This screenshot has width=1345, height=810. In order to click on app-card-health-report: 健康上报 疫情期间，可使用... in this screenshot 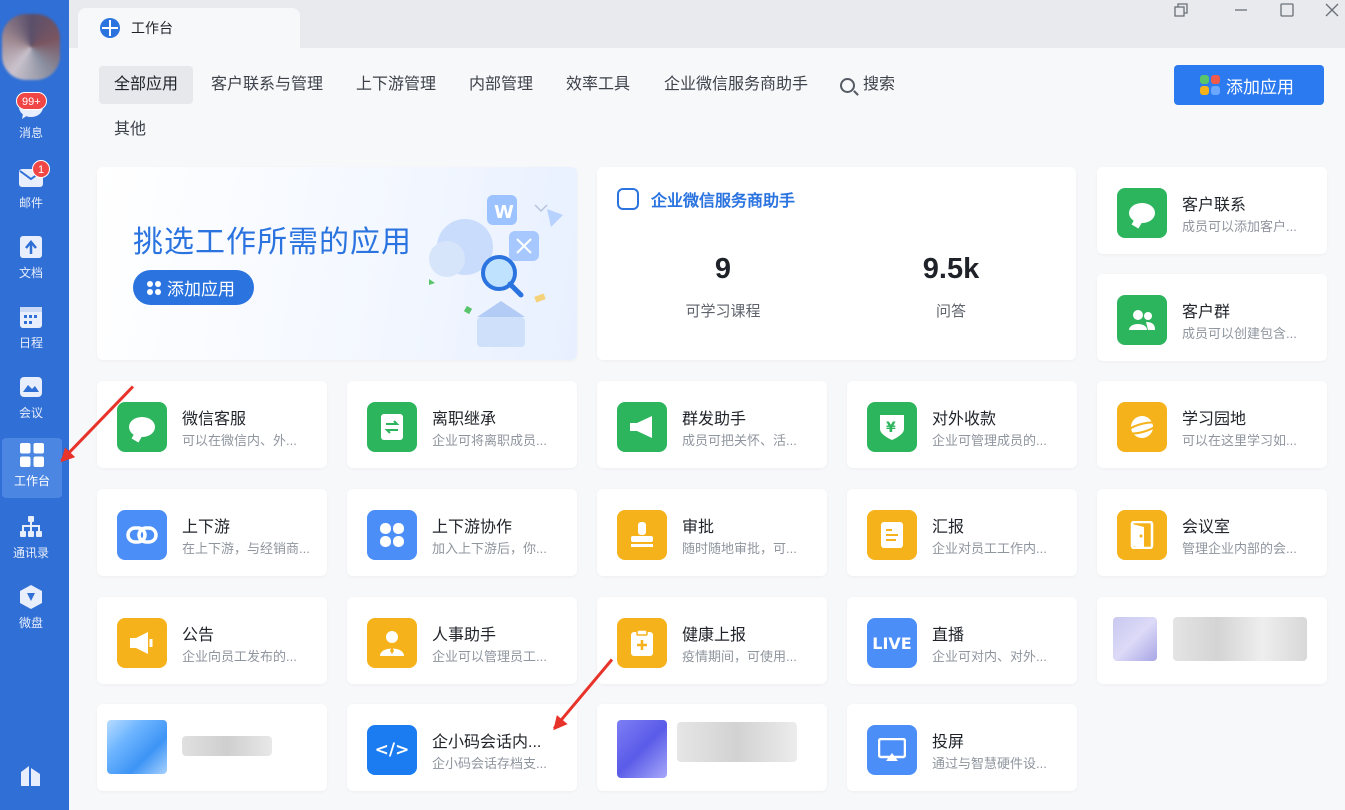, I will do `click(712, 640)`.